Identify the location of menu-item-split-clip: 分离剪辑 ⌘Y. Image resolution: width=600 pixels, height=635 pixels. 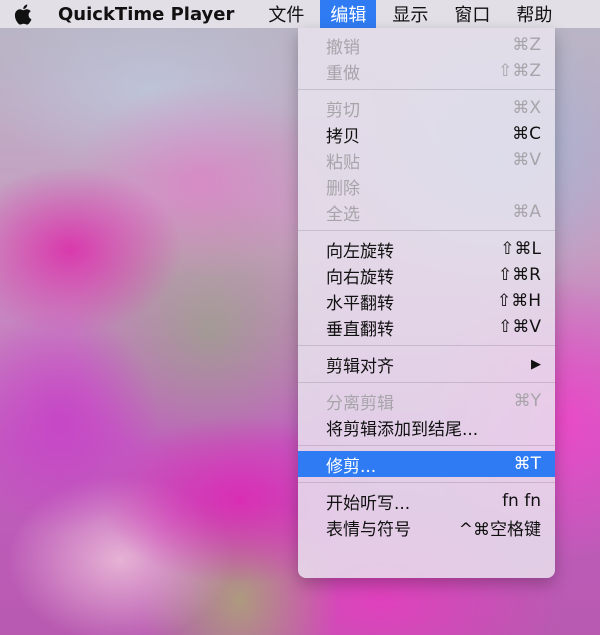
(426, 401).